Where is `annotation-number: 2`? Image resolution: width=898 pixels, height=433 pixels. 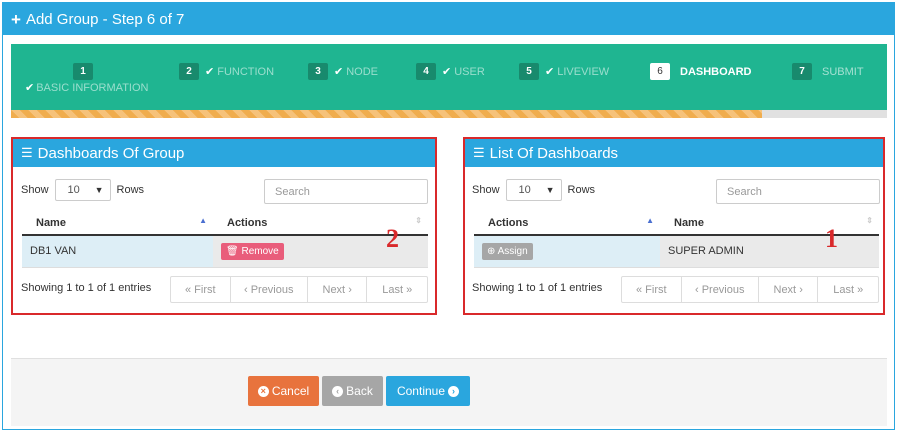
annotation-number: 2 is located at coordinates (392, 238).